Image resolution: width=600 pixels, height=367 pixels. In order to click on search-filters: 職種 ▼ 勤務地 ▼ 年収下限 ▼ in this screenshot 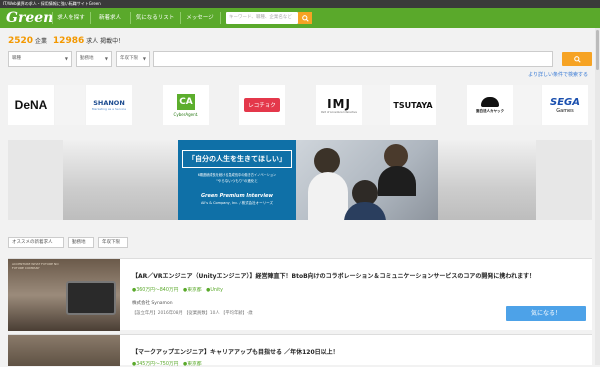, I will do `click(300, 59)`.